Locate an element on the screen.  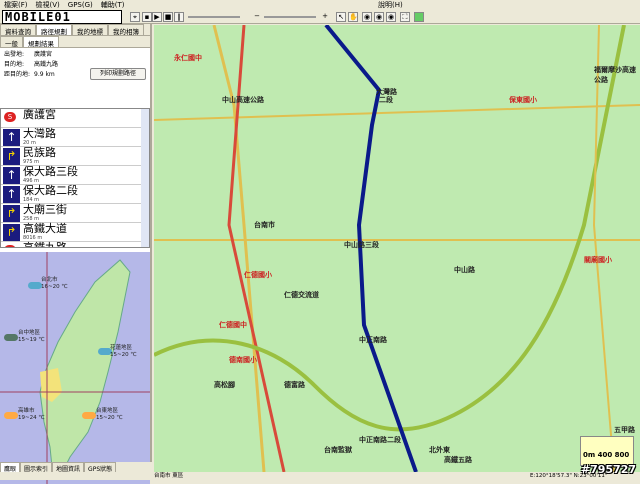
tab-plan-result: 規劃結果 is located at coordinates (41, 42).